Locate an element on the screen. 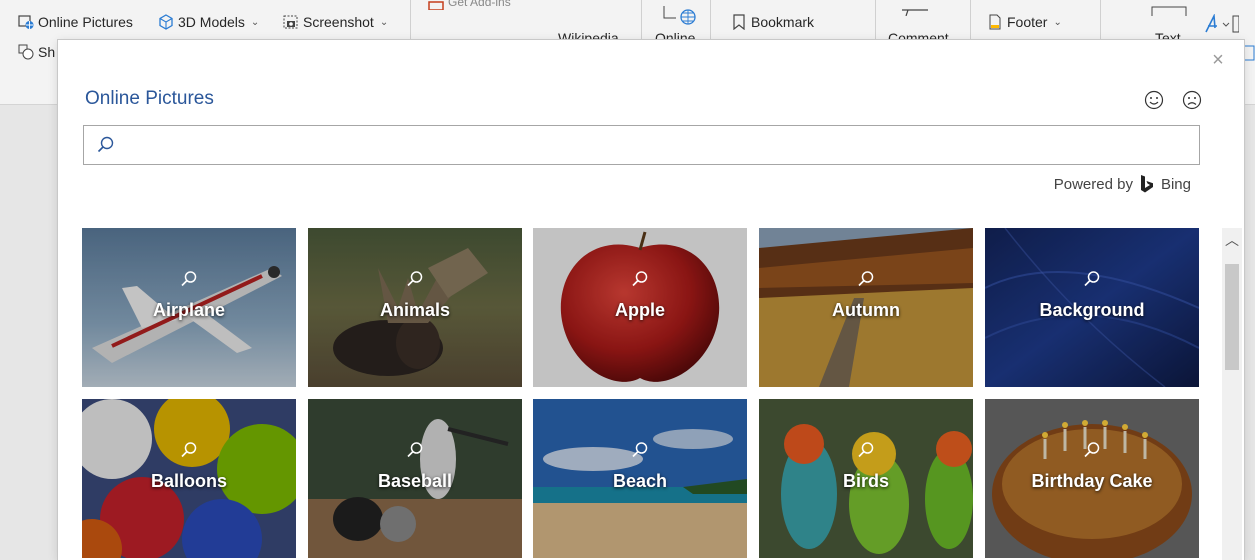  category-label: Apple is located at coordinates (639, 310).